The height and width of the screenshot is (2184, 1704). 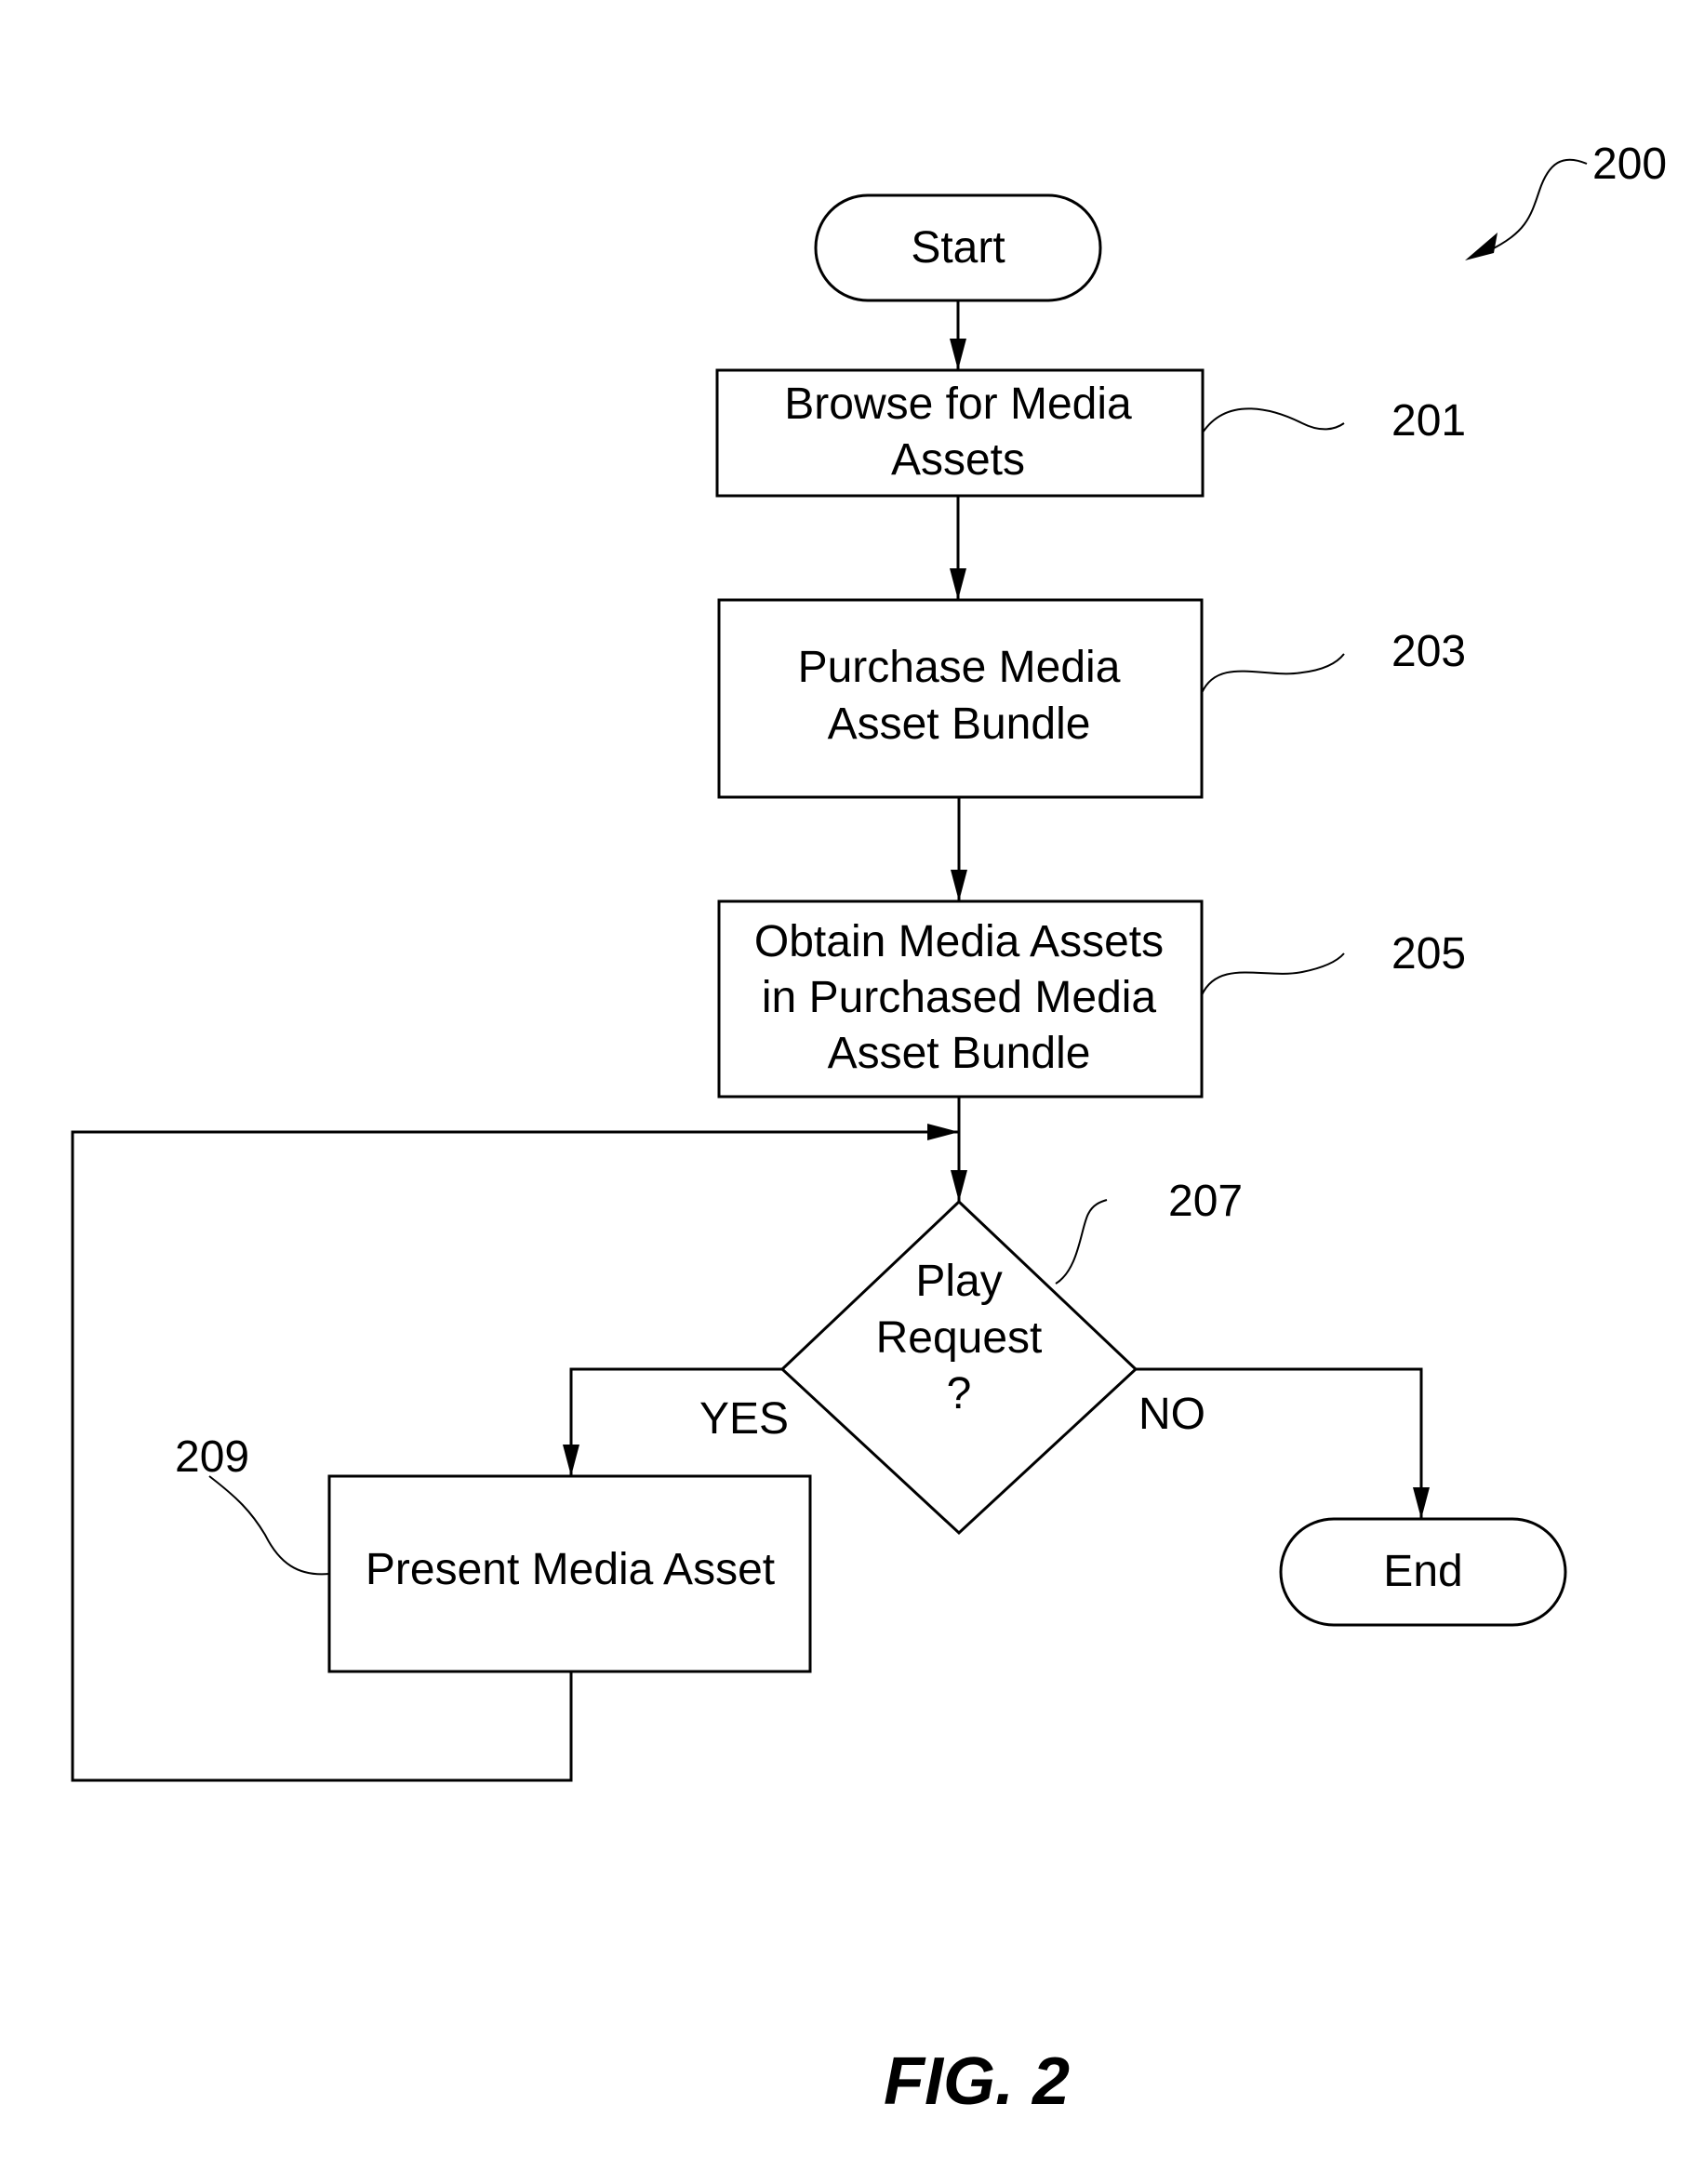 I want to click on figure-ref-arrowhead-icon, so click(x=1481, y=246).